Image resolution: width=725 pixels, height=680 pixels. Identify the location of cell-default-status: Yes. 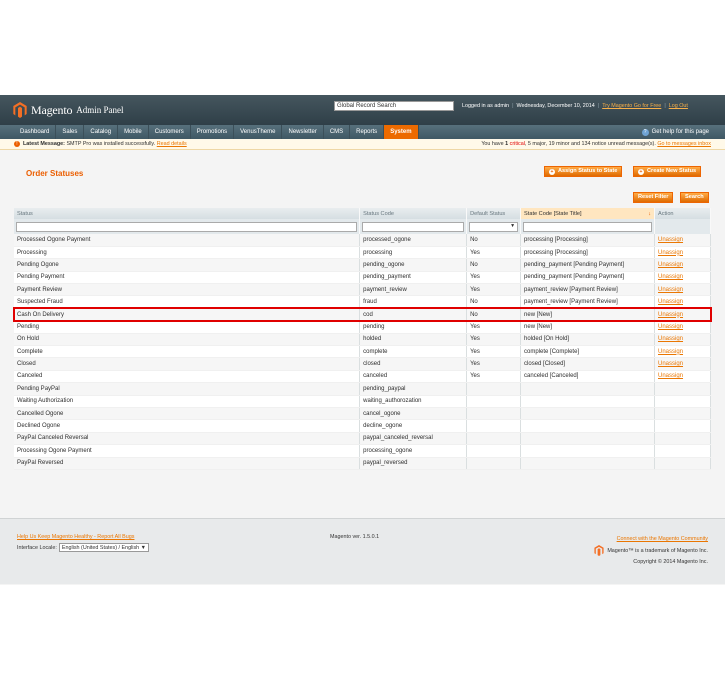
(494, 377).